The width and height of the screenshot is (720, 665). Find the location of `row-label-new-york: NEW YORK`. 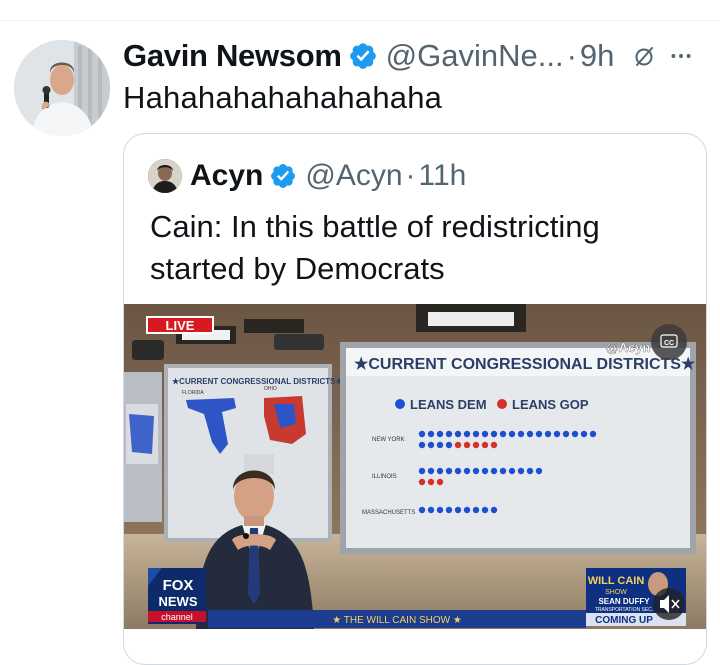

row-label-new-york: NEW YORK is located at coordinates (388, 440).